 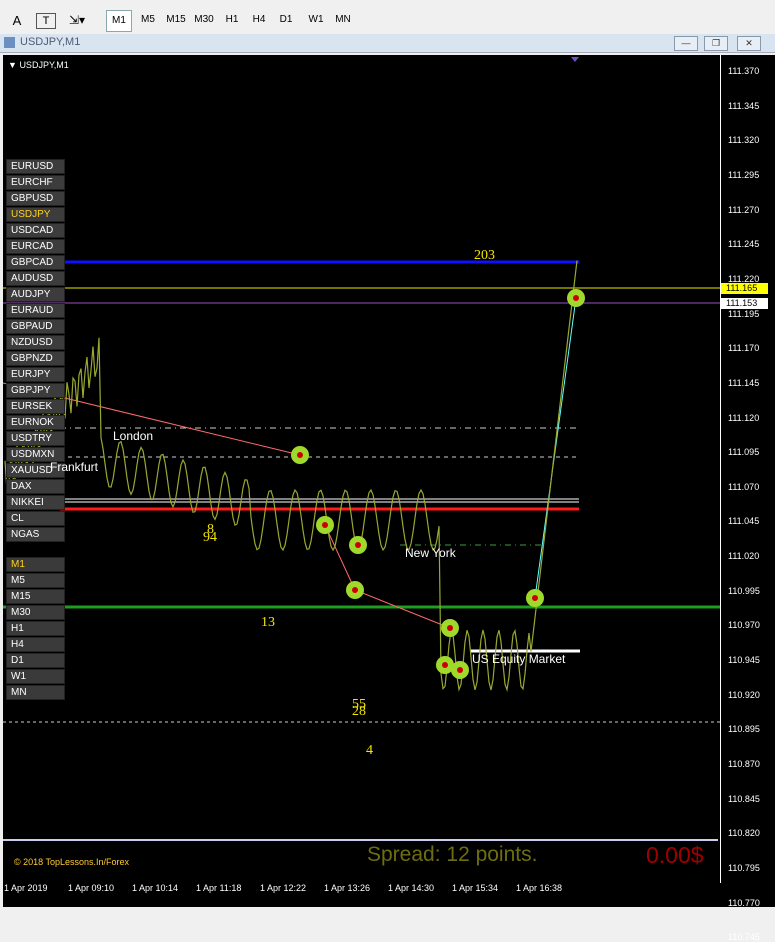 What do you see at coordinates (210, 537) in the screenshot?
I see `annotation-94: 94` at bounding box center [210, 537].